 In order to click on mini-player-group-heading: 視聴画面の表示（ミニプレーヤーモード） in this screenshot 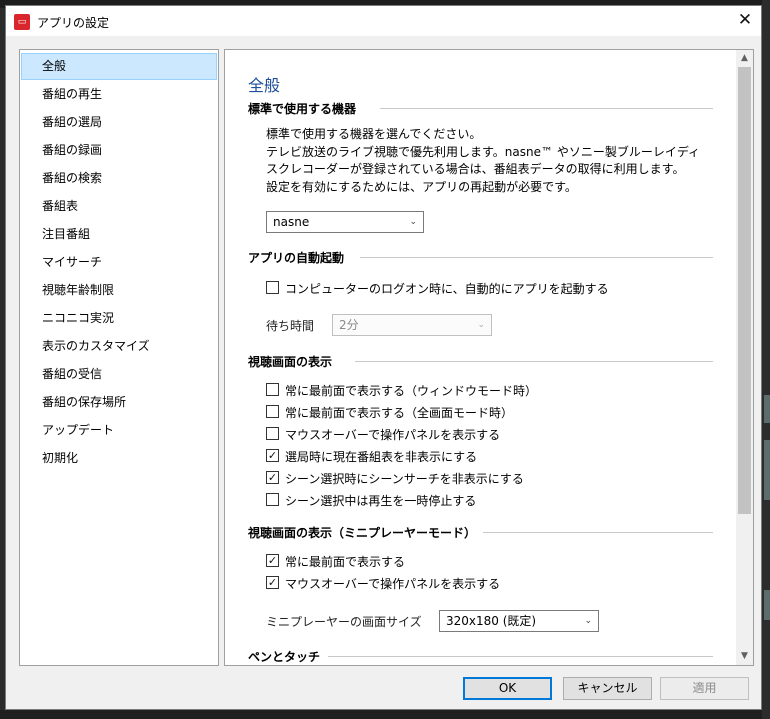, I will do `click(362, 533)`.